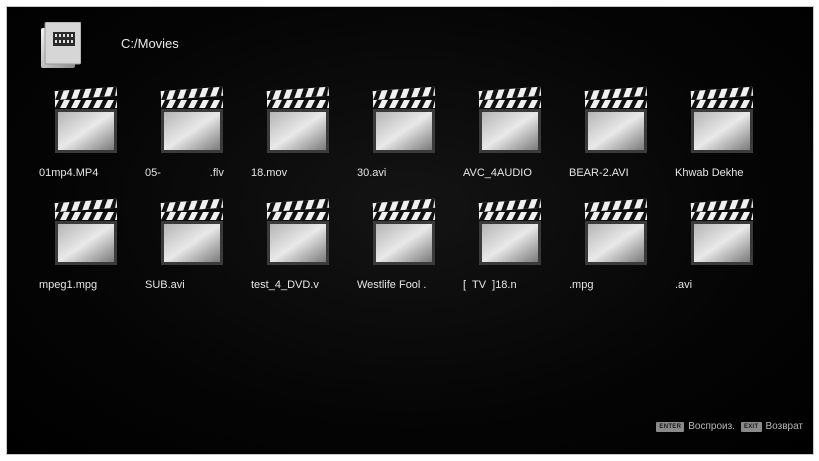 The image size is (819, 461). I want to click on file-item: 01mp4.MP4, so click(88, 141).